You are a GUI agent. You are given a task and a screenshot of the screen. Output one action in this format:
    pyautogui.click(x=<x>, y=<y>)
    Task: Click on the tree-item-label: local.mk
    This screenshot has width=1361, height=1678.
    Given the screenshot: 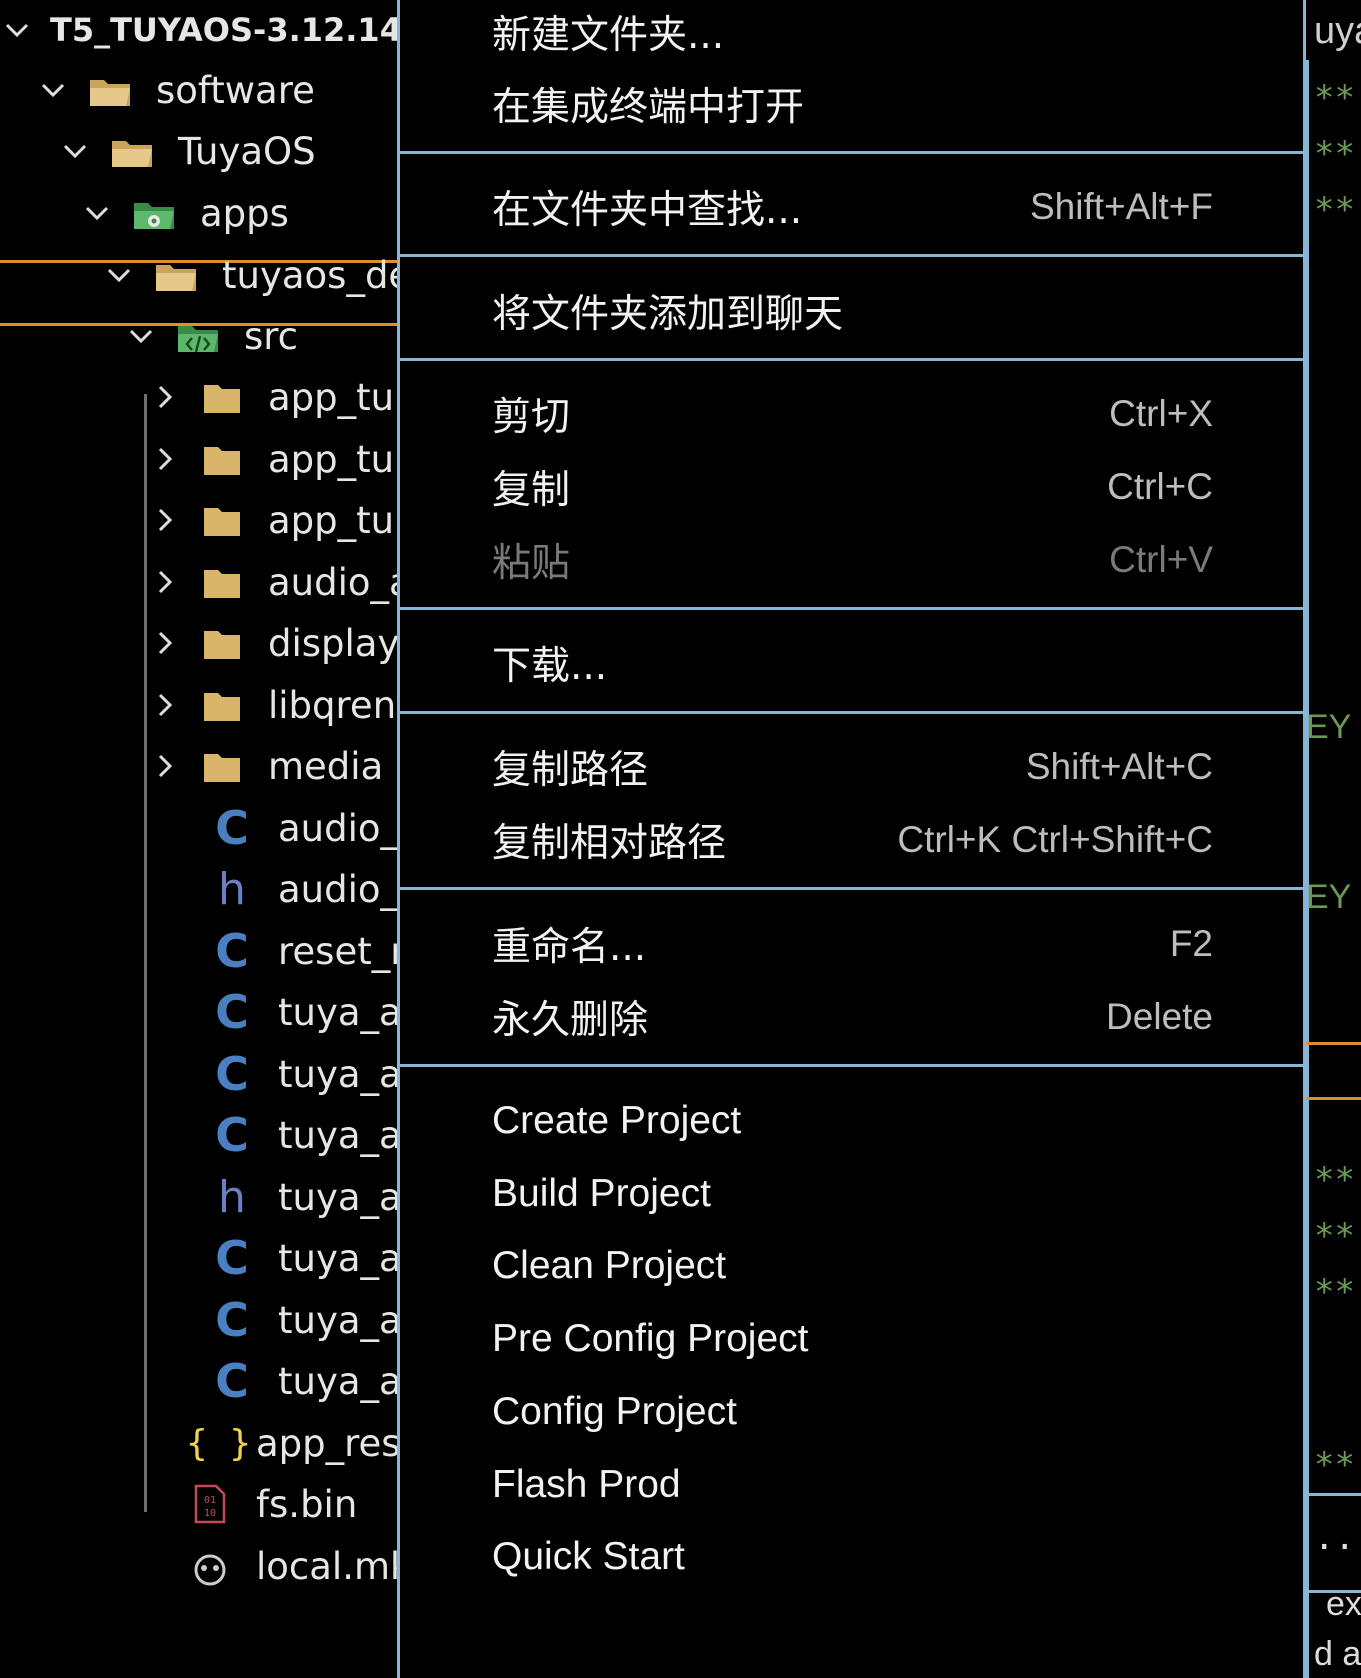 What is the action you would take?
    pyautogui.click(x=326, y=1566)
    